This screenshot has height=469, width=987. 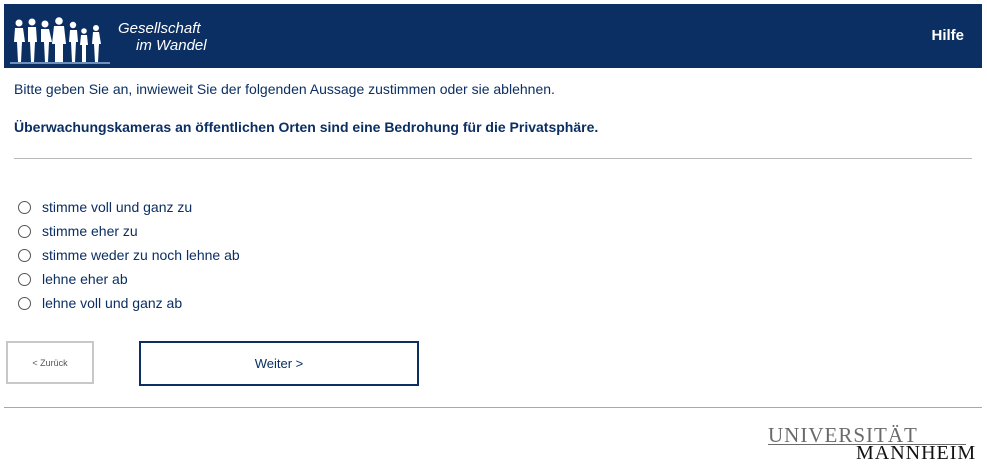 I want to click on option-stimme-weder-zu-noch-lehne-ab: stimme weder zu noch lehne ab, so click(x=129, y=255).